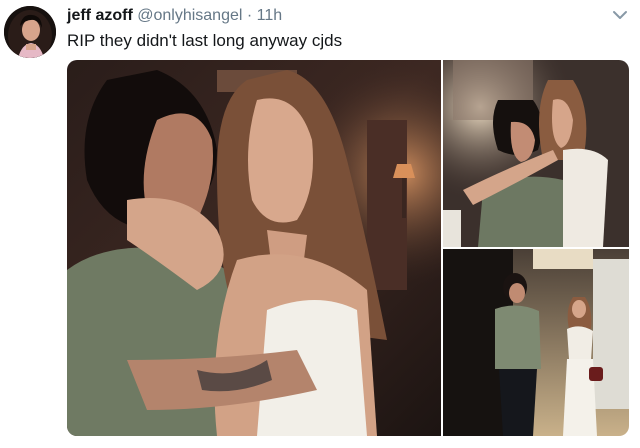 This screenshot has width=640, height=448. I want to click on avatar-photo, so click(30, 32).